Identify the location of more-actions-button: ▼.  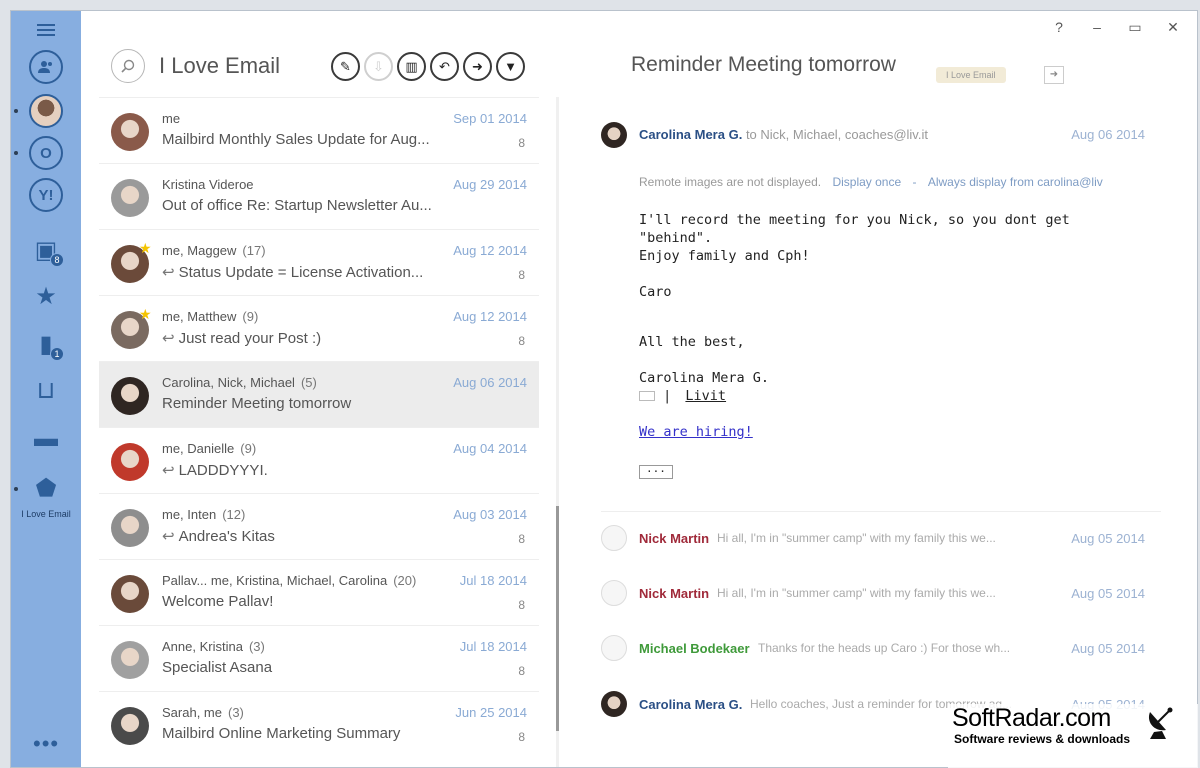
(510, 66).